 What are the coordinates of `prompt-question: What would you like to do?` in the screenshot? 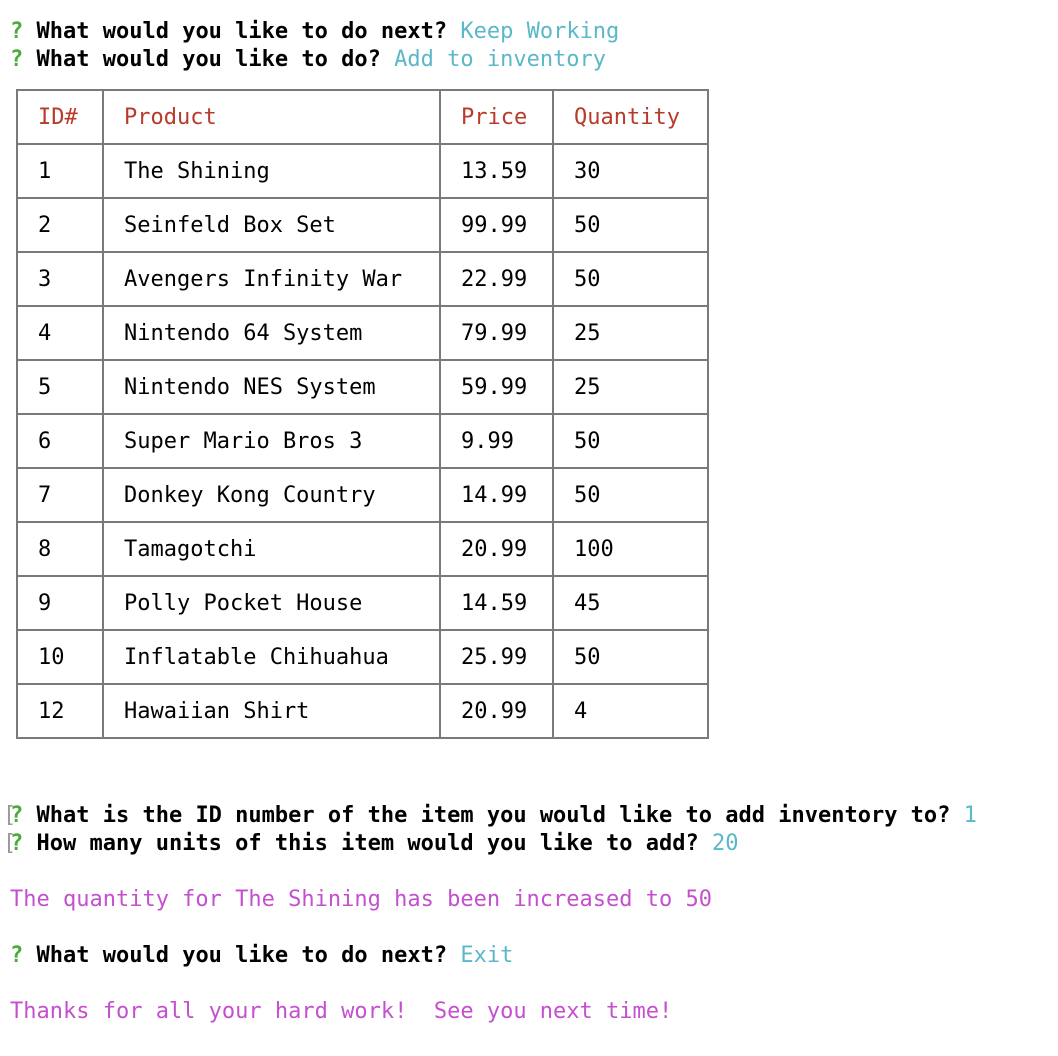 It's located at (208, 59).